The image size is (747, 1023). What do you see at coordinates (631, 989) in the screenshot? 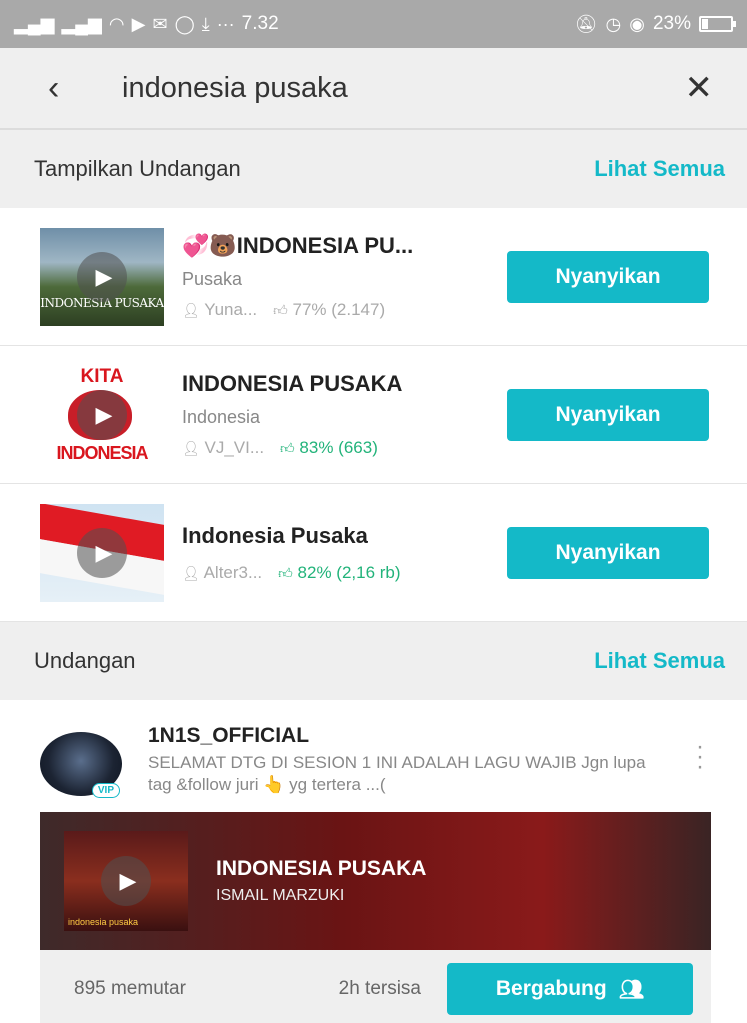
I see `group-icon: 👥︎` at bounding box center [631, 989].